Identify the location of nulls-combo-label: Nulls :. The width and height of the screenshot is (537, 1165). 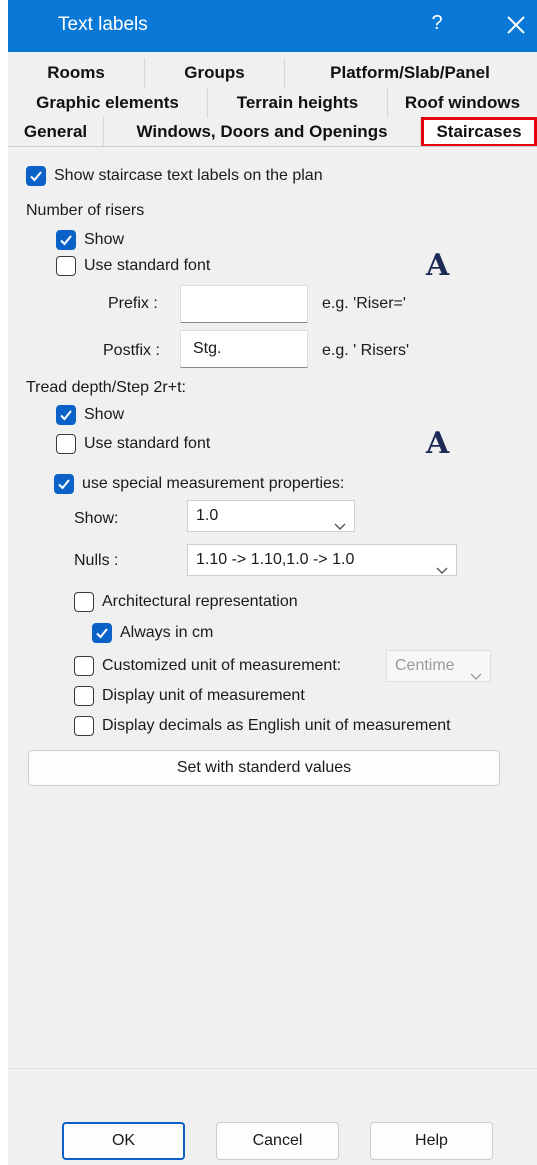
(96, 560).